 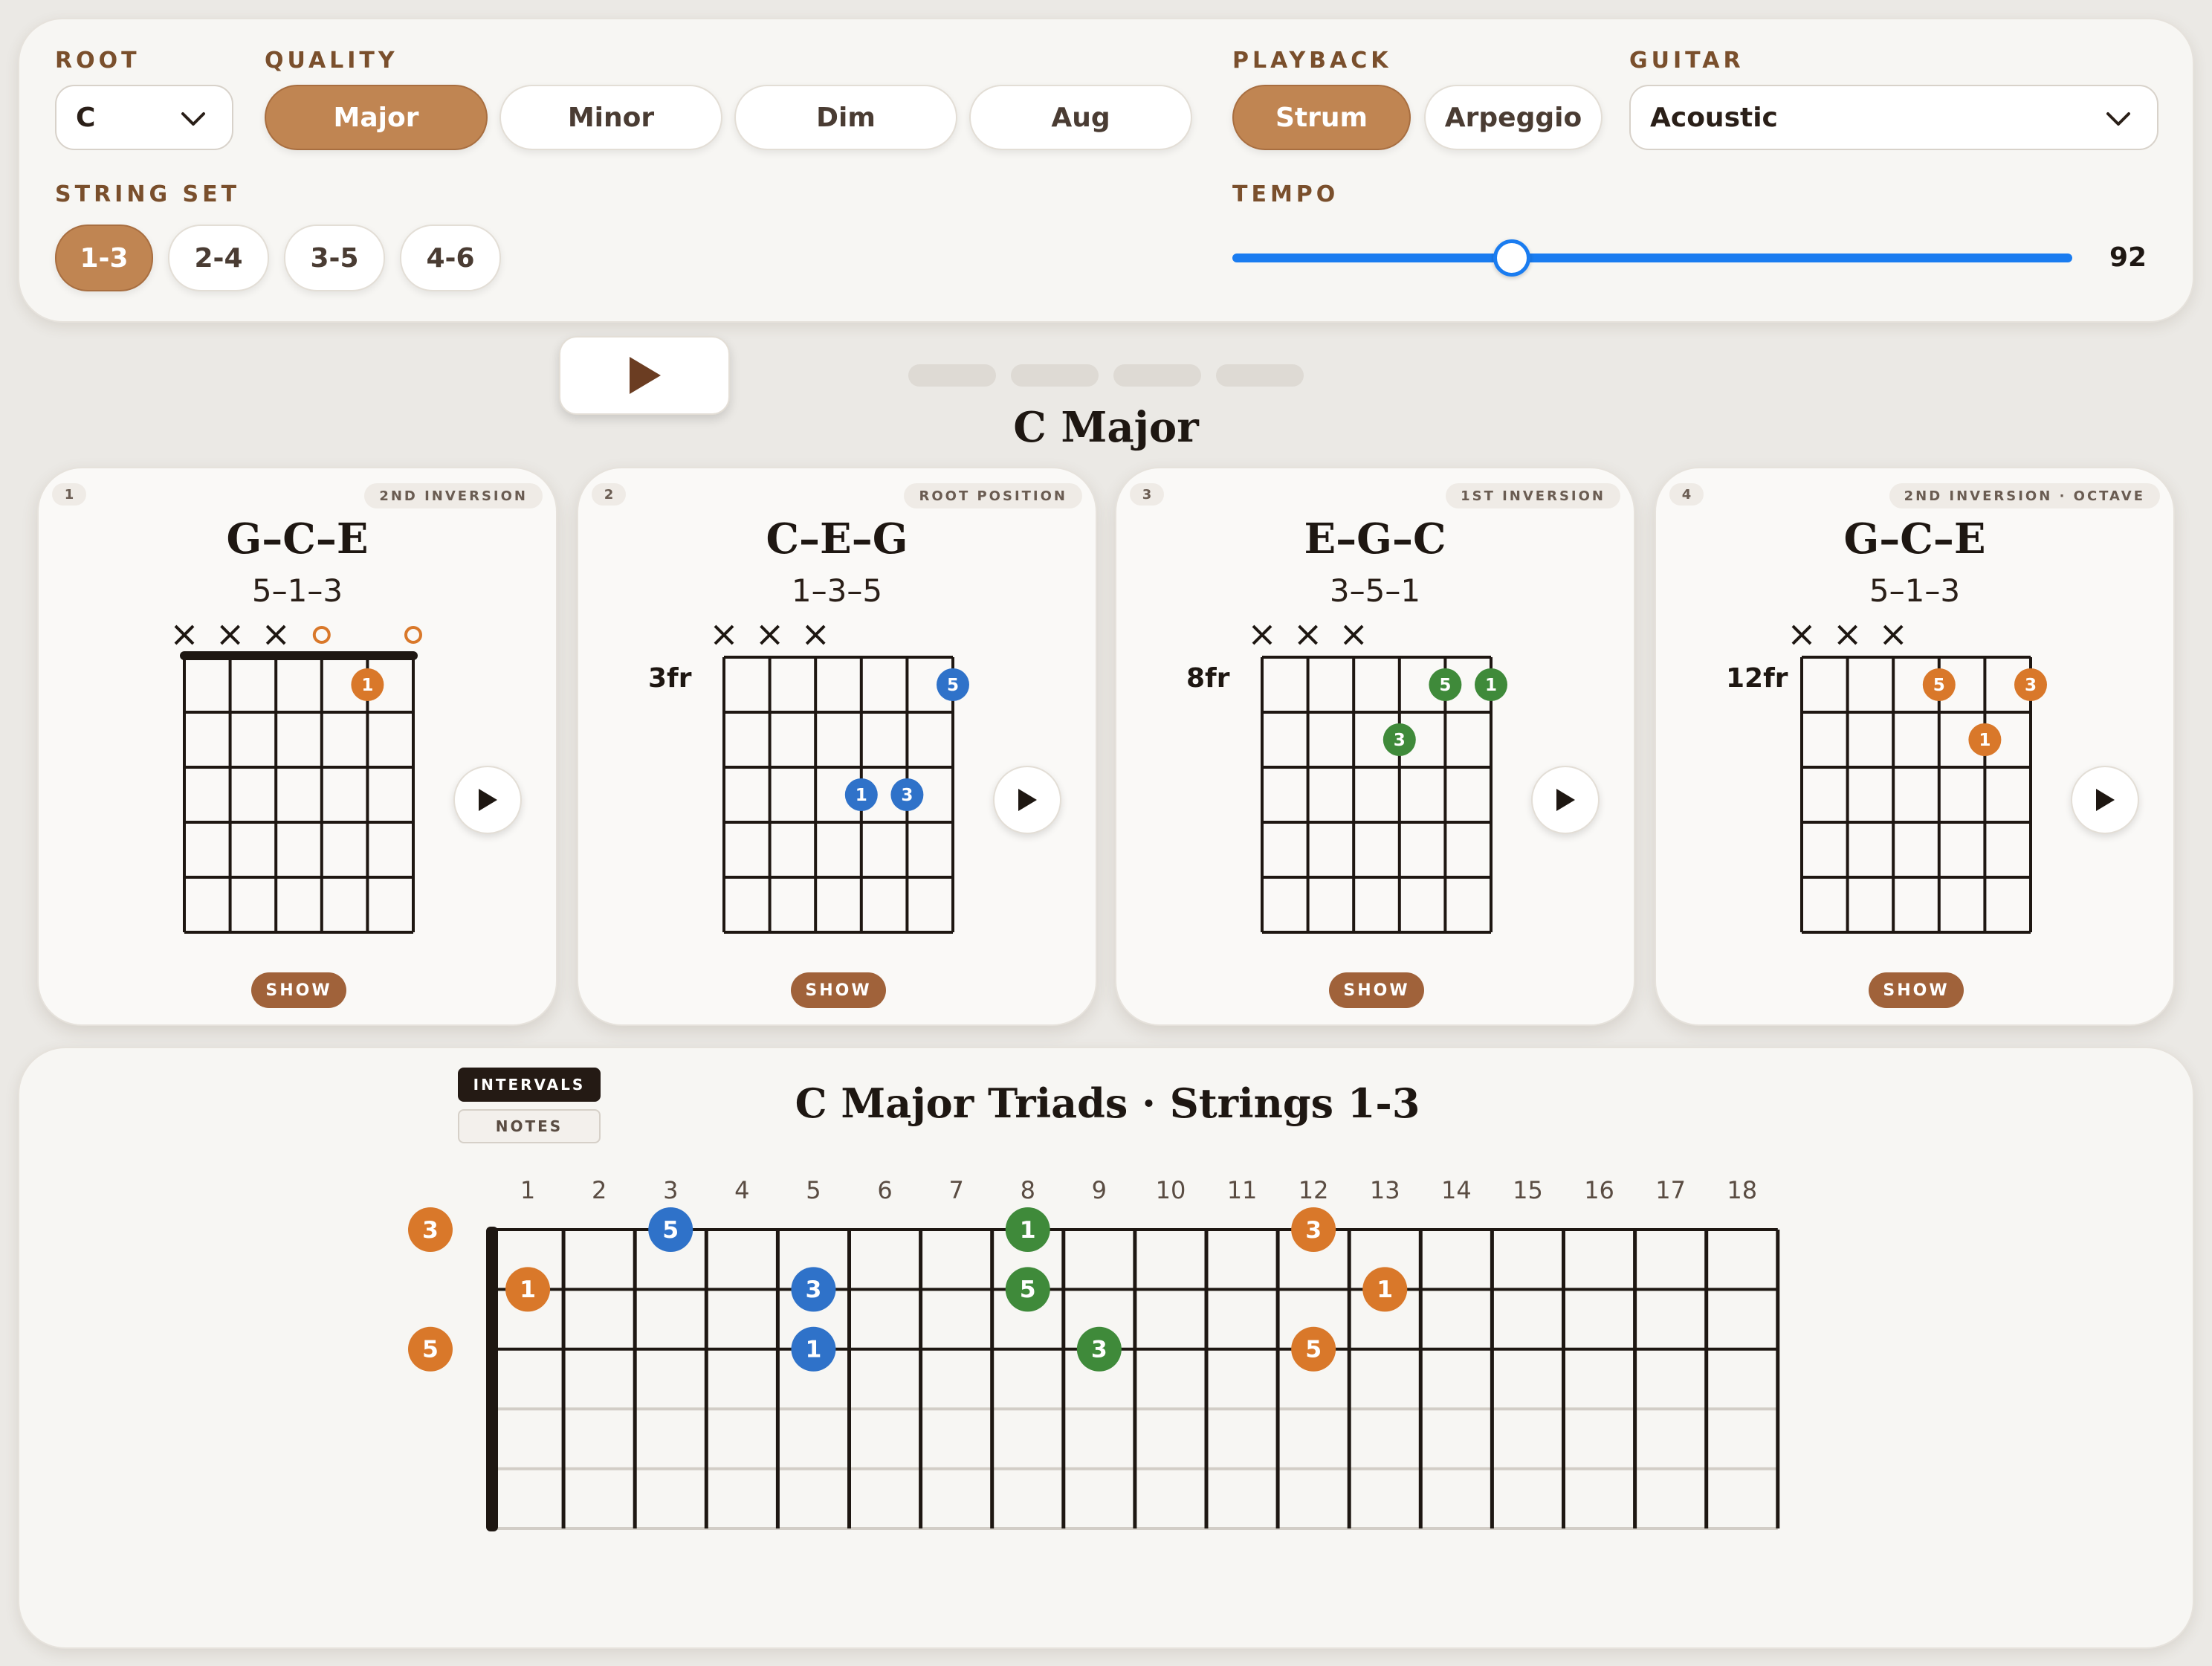 What do you see at coordinates (1385, 1190) in the screenshot?
I see `fret-number: 13` at bounding box center [1385, 1190].